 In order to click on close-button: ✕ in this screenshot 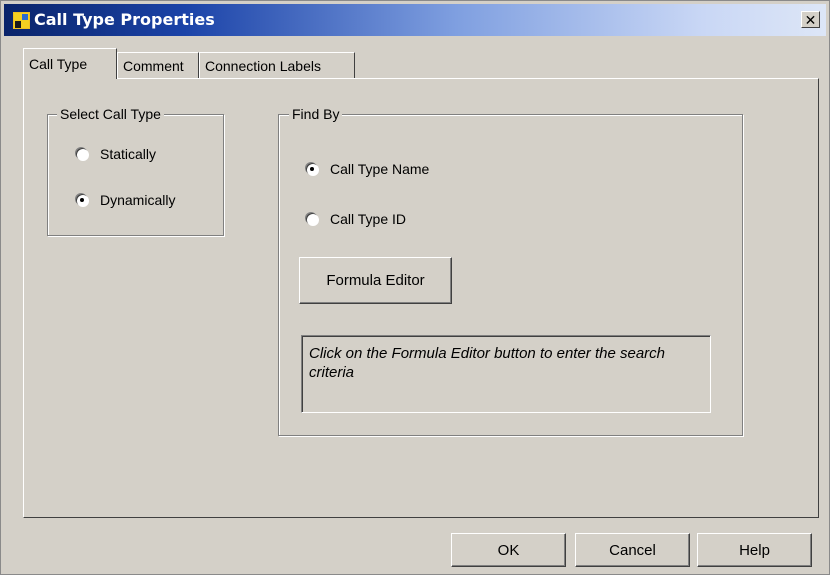, I will do `click(810, 19)`.